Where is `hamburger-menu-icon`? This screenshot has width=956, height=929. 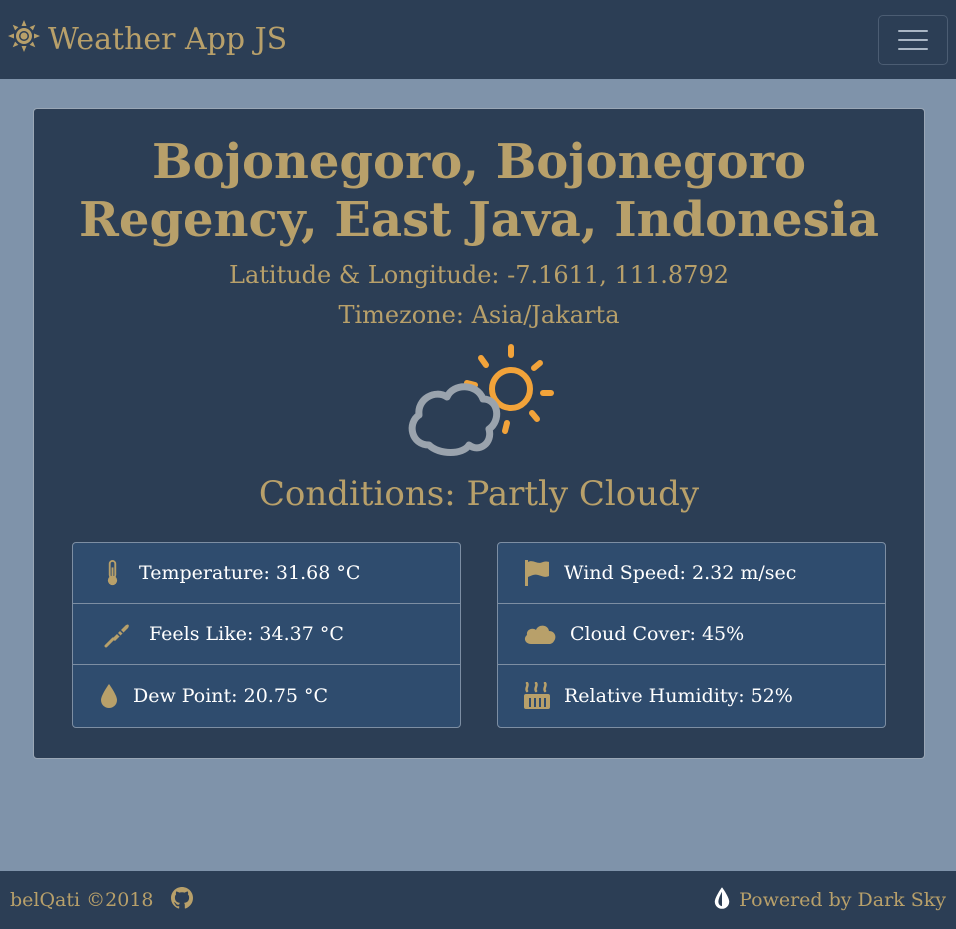
hamburger-menu-icon is located at coordinates (913, 30).